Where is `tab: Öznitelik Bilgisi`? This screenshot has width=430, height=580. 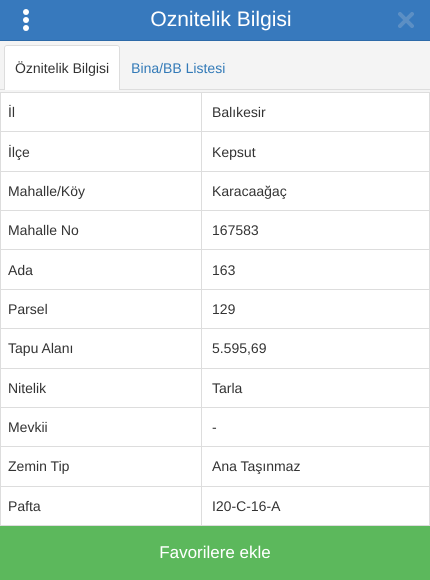 tab: Öznitelik Bilgisi is located at coordinates (62, 67).